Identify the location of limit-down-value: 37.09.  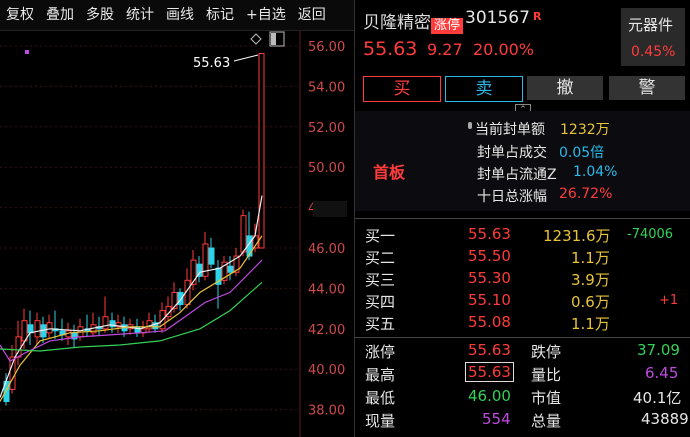
(658, 350).